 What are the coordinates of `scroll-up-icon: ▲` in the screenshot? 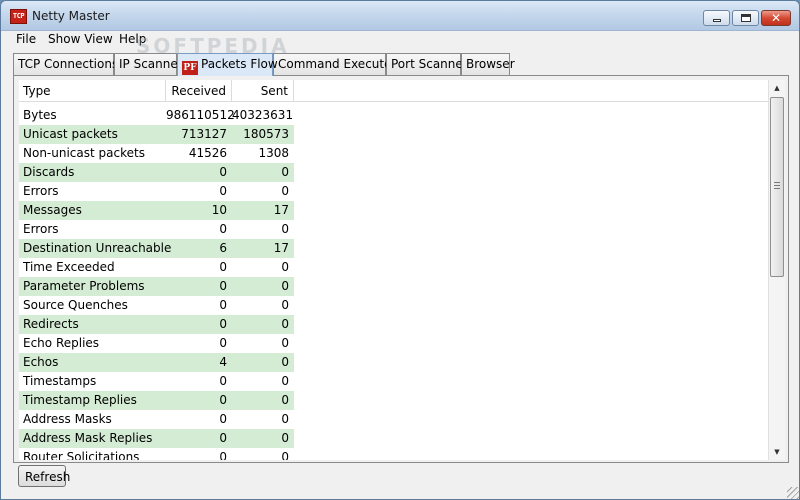 It's located at (777, 88).